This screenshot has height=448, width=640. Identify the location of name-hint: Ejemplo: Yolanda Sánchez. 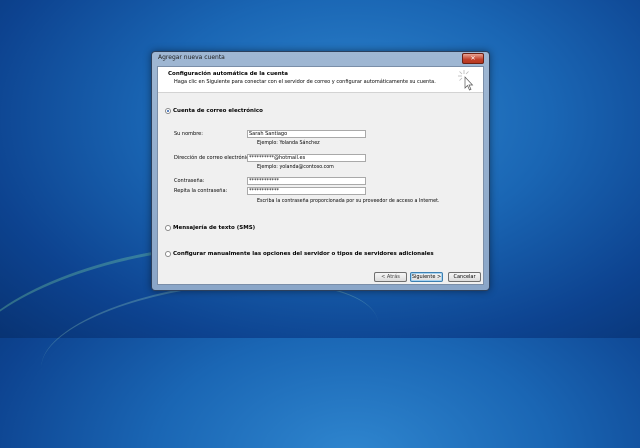
(288, 143).